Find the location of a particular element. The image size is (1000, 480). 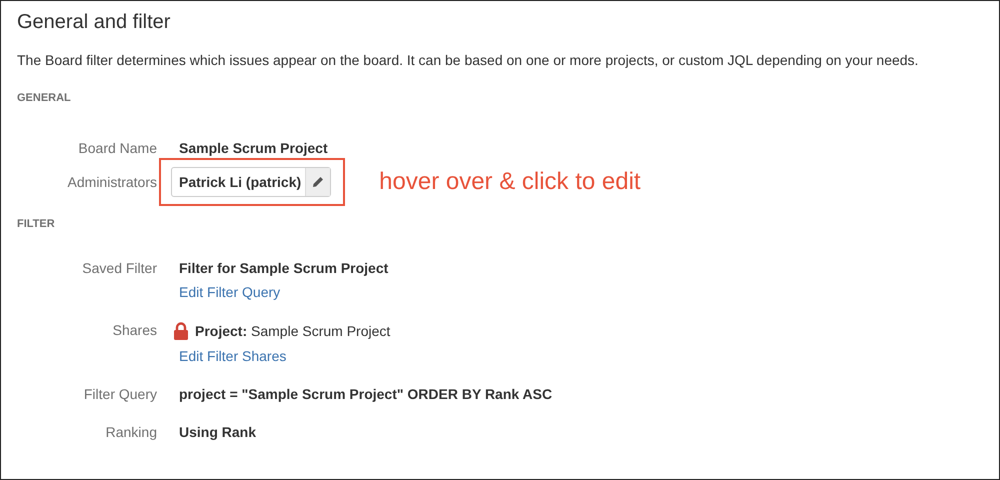

annotation: hover over & click to edit is located at coordinates (510, 182).